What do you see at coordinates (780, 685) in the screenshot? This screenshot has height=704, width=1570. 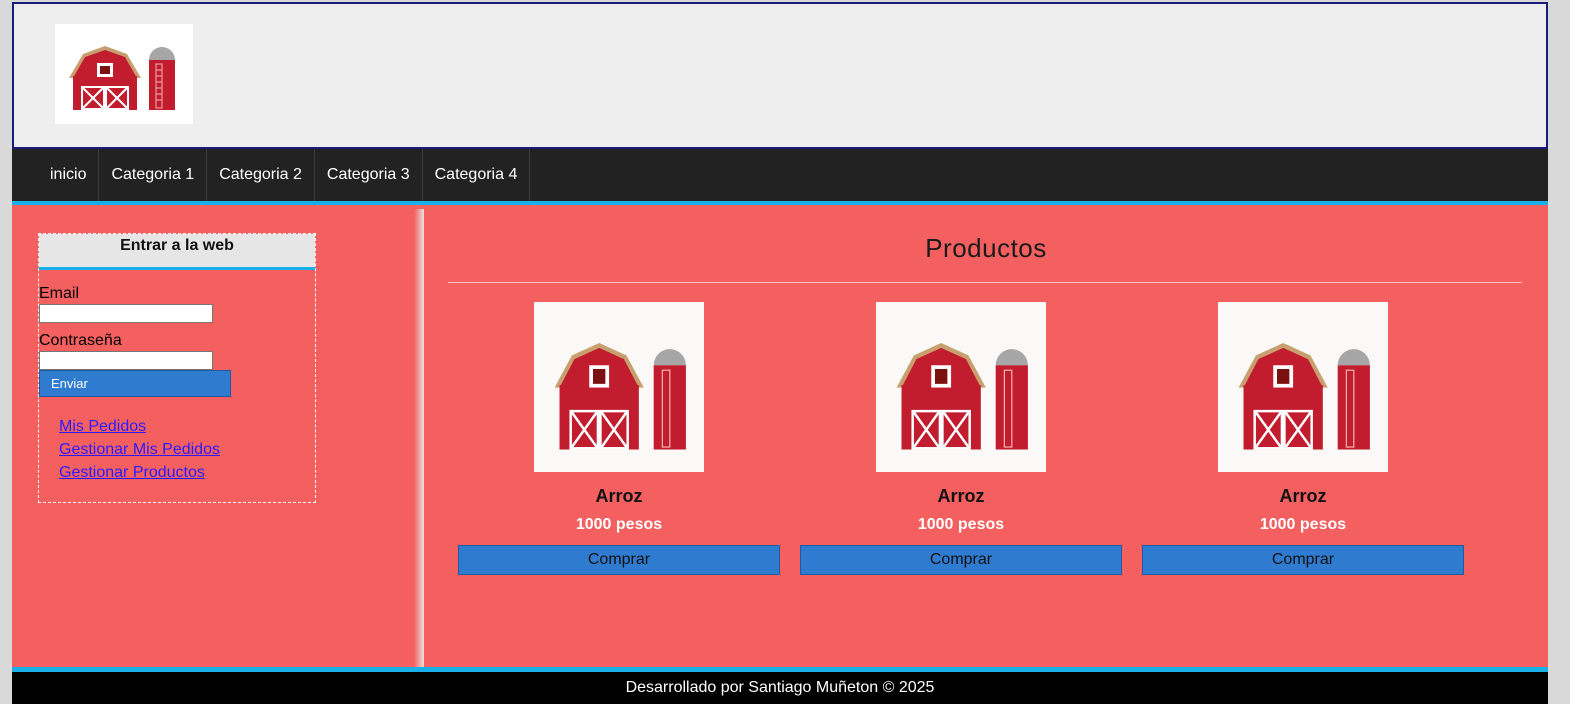 I see `footer: Desarrollado por Santiago Muñeton © 2025` at bounding box center [780, 685].